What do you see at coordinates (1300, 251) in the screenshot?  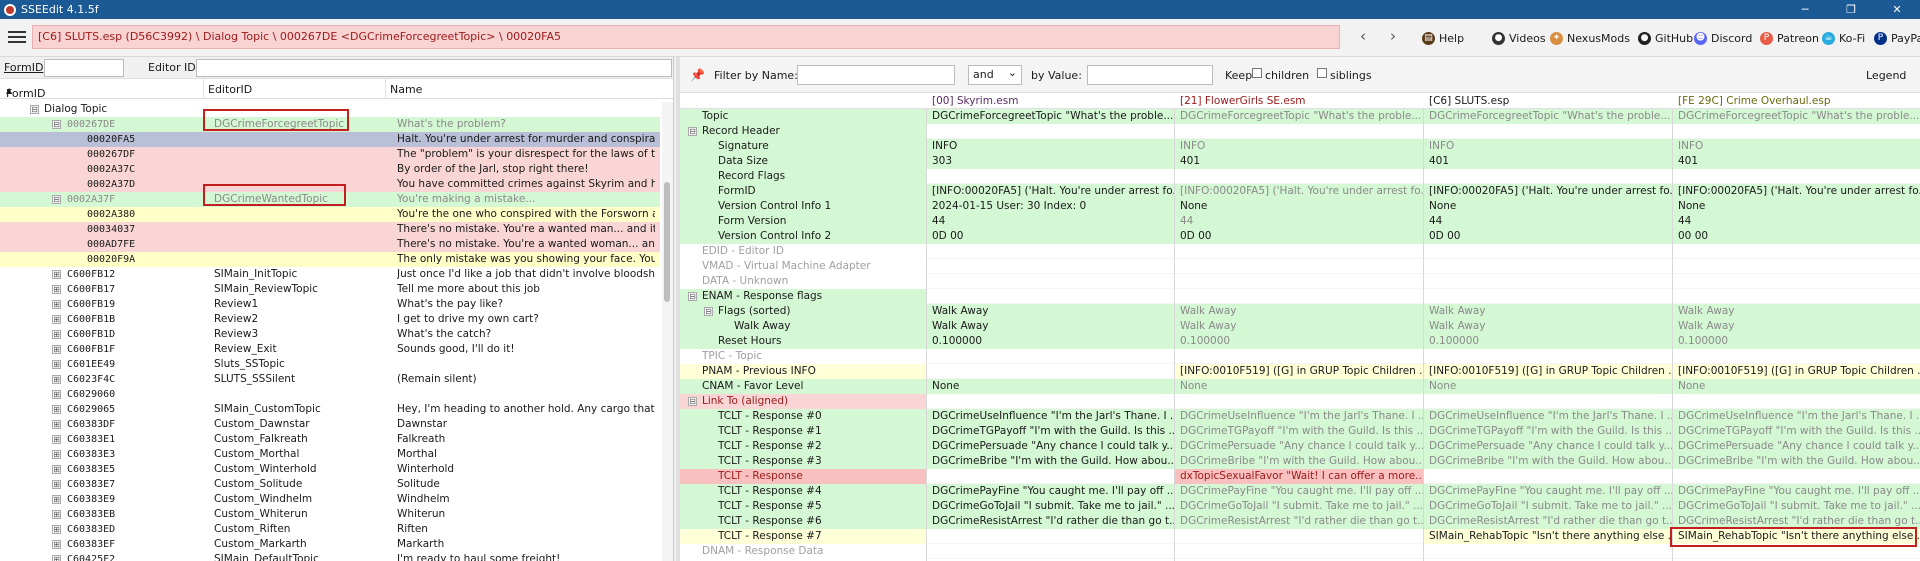 I see `record-field-row: EDID - Editor ID` at bounding box center [1300, 251].